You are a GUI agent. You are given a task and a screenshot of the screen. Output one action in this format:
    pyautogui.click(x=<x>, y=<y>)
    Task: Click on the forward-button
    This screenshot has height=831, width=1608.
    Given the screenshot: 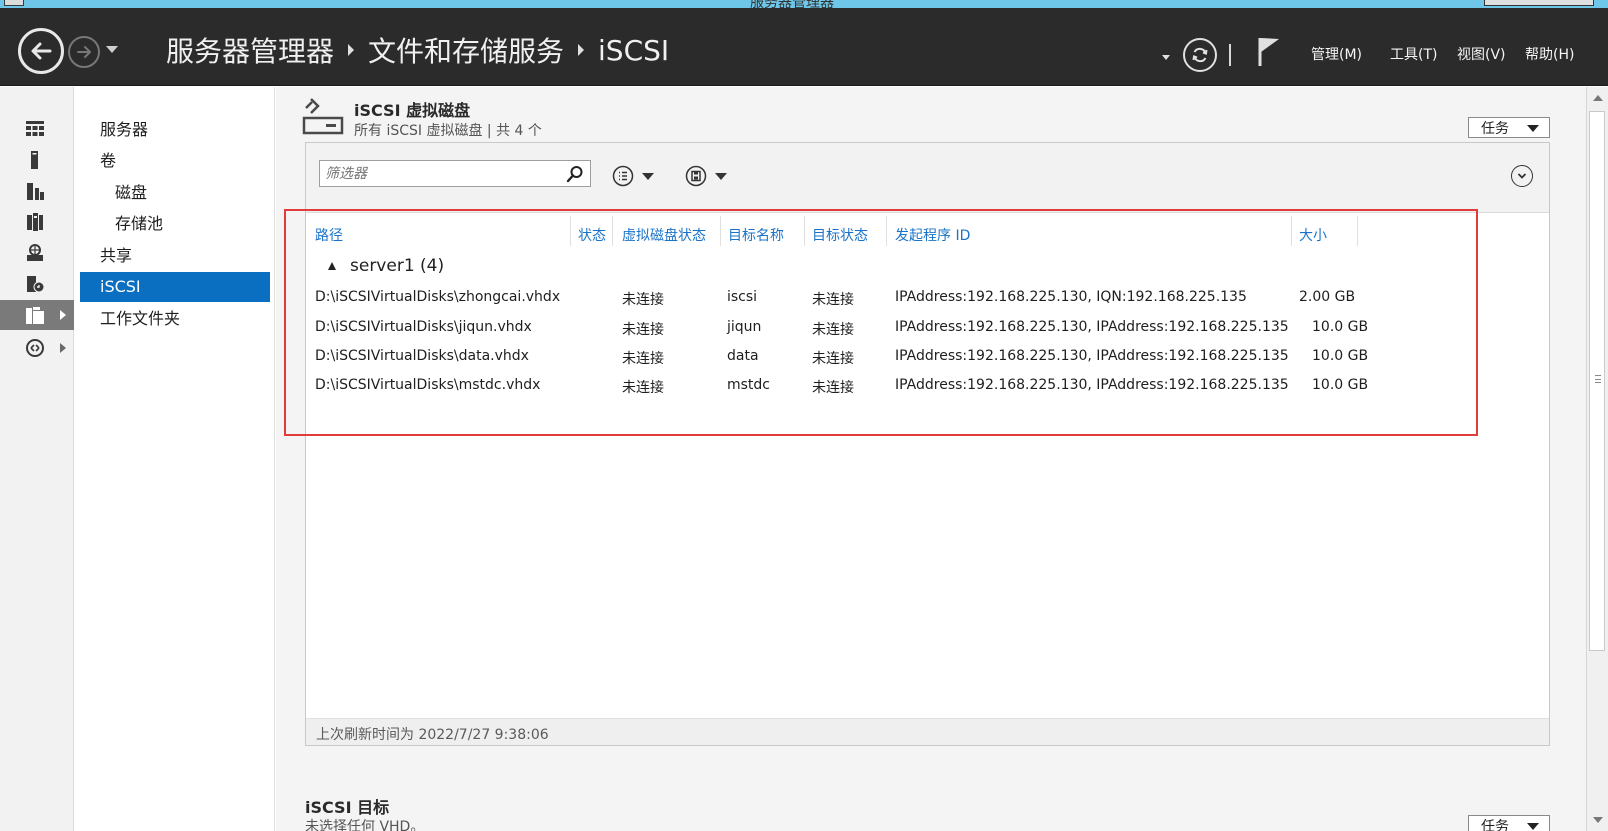 What is the action you would take?
    pyautogui.click(x=84, y=52)
    